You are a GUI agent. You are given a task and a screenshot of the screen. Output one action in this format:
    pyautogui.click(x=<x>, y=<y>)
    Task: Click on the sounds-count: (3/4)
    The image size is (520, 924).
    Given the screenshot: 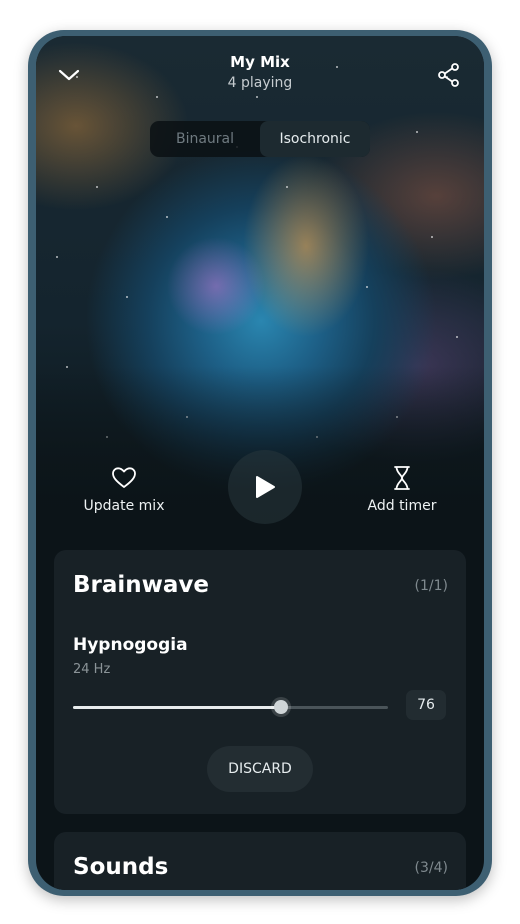 What is the action you would take?
    pyautogui.click(x=431, y=868)
    